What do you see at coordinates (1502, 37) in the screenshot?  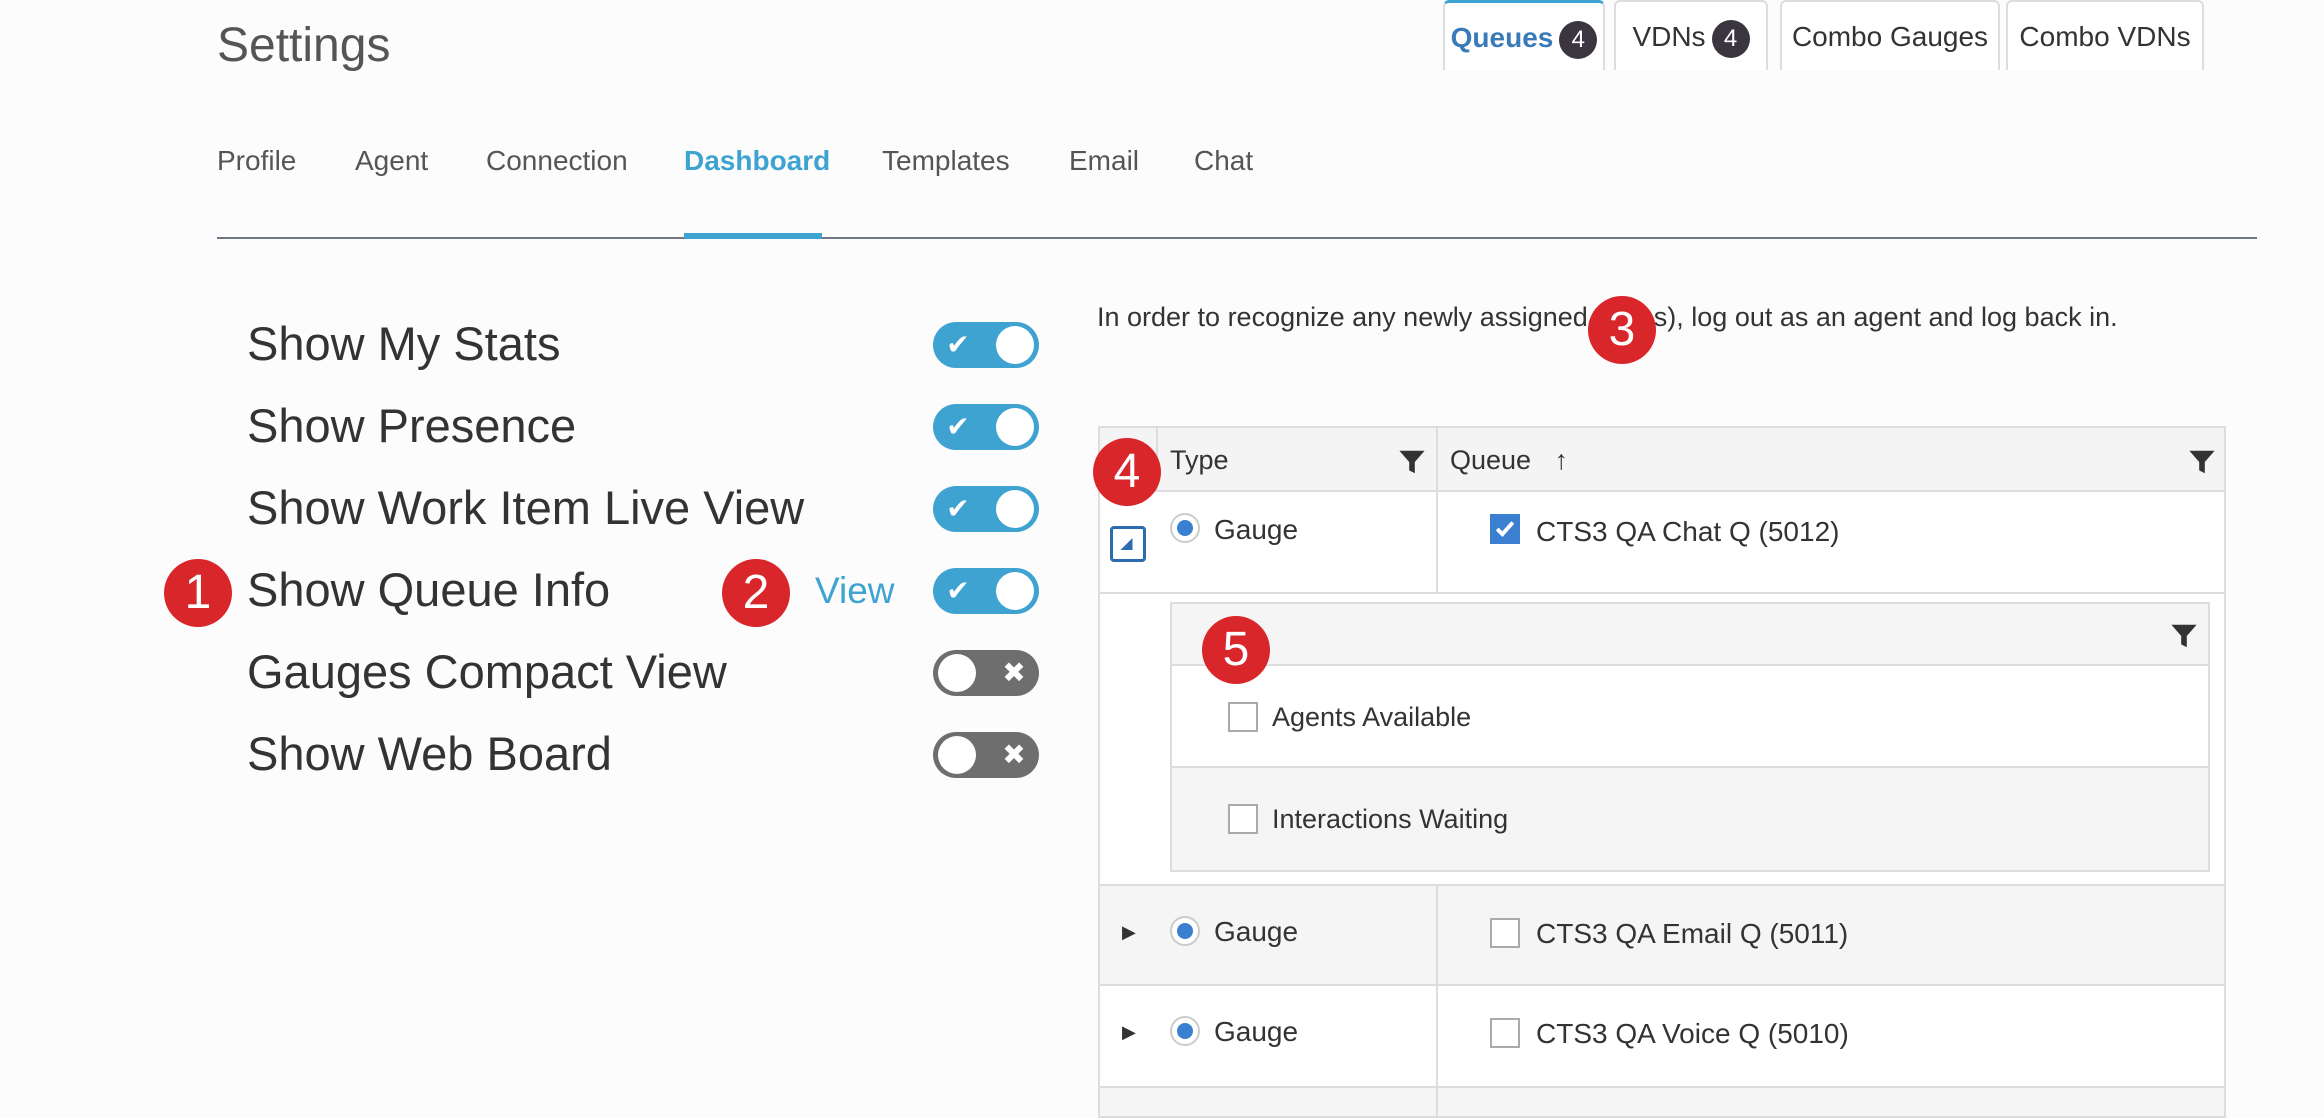 I see `subtab-queues-label: Queues` at bounding box center [1502, 37].